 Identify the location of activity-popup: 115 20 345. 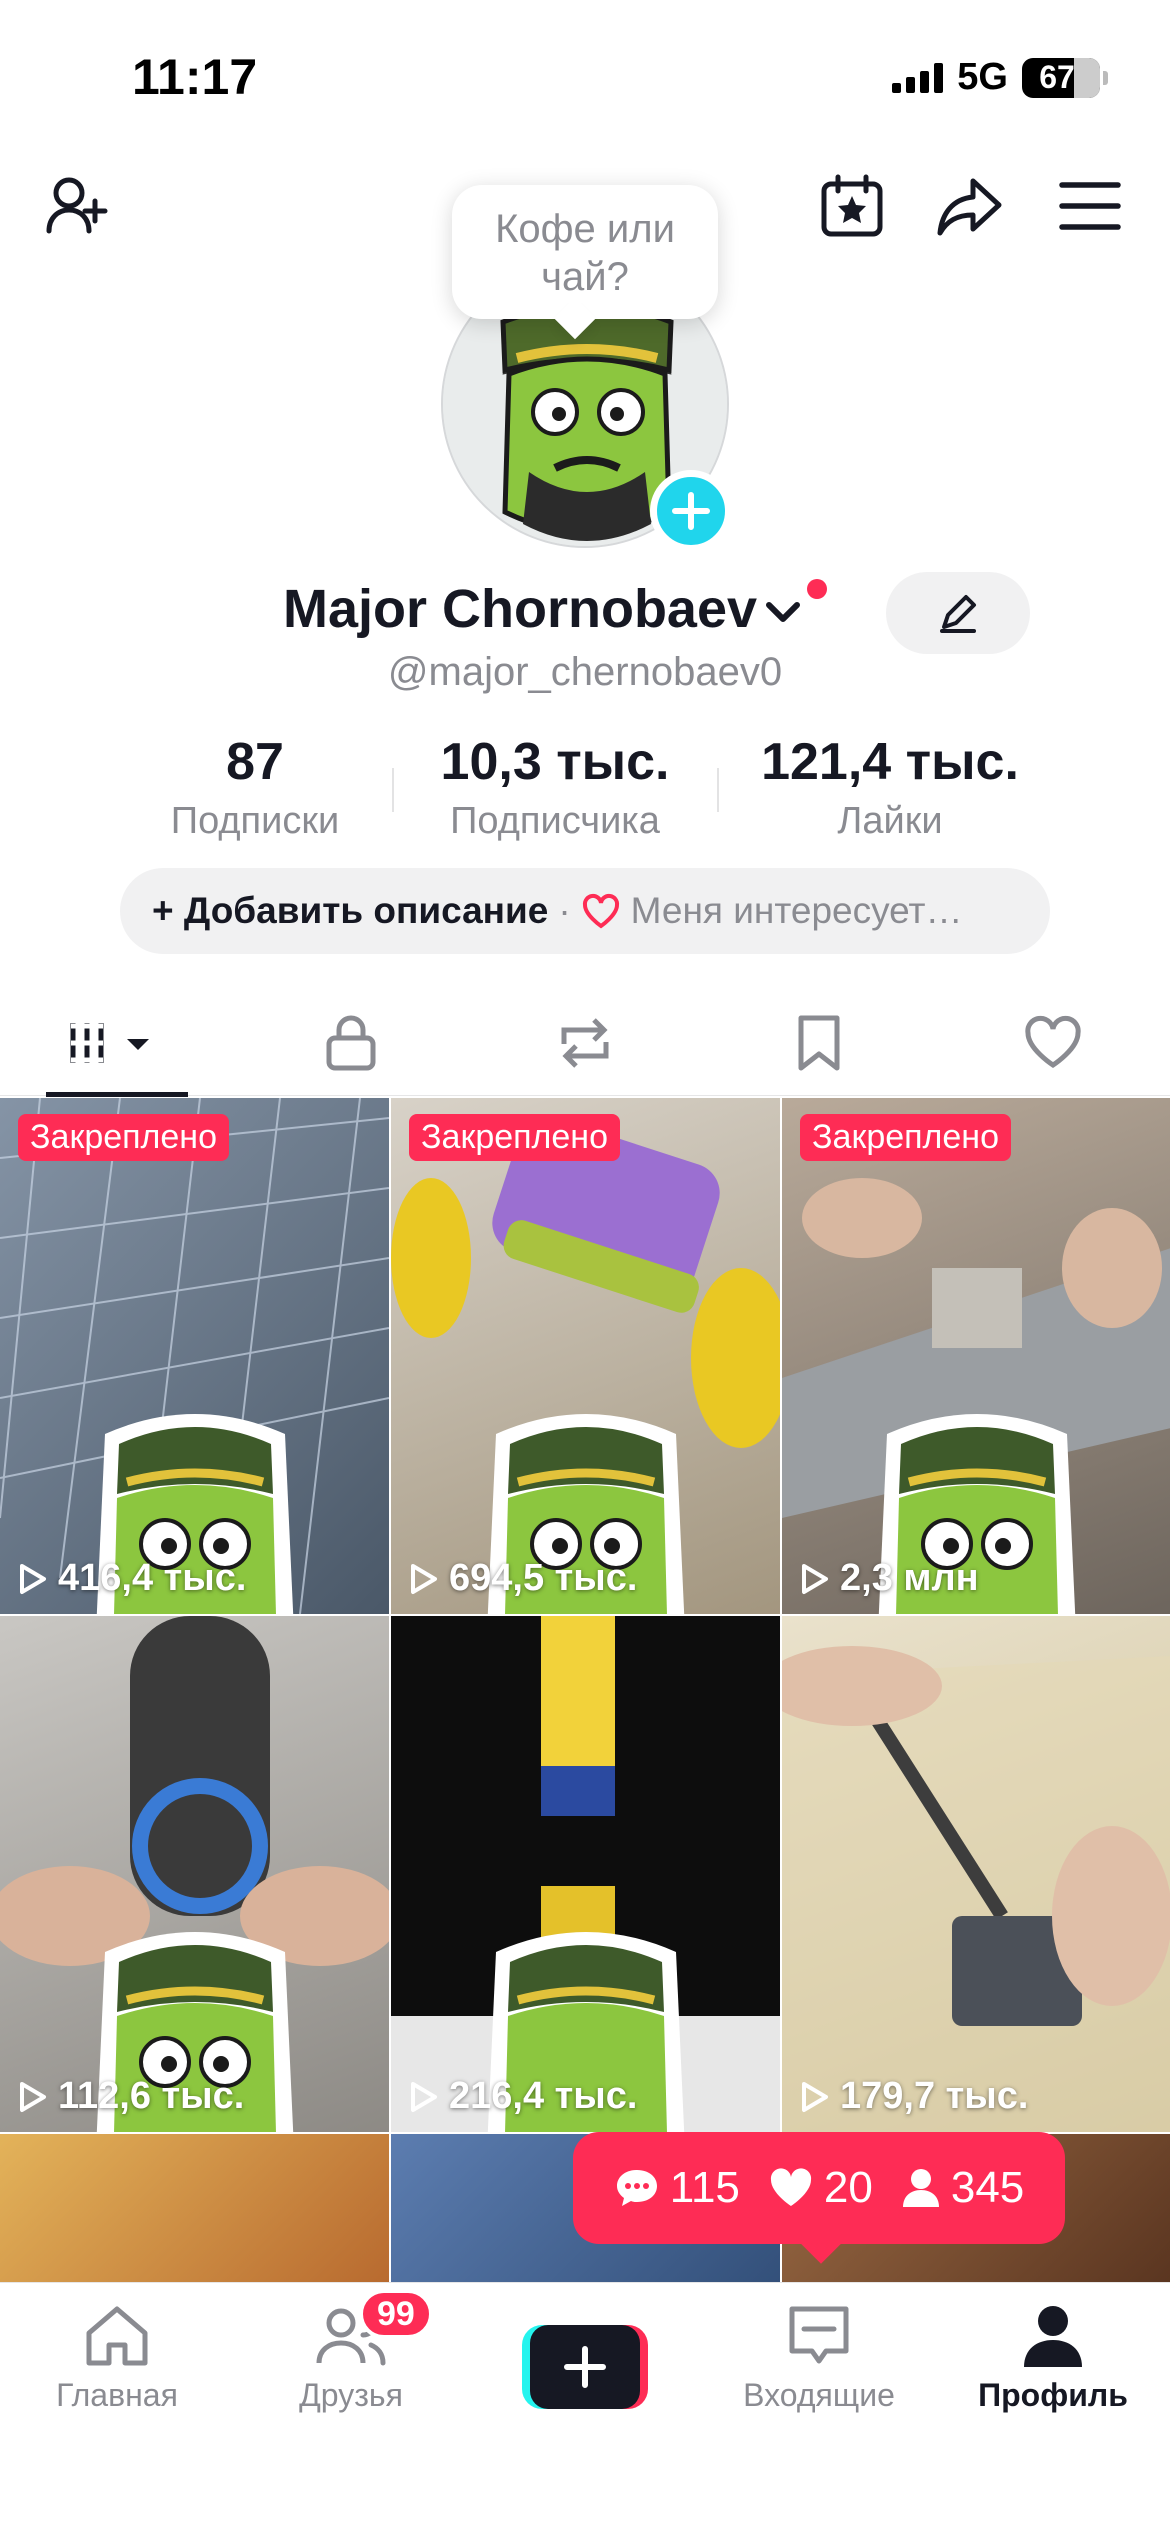
(819, 2188).